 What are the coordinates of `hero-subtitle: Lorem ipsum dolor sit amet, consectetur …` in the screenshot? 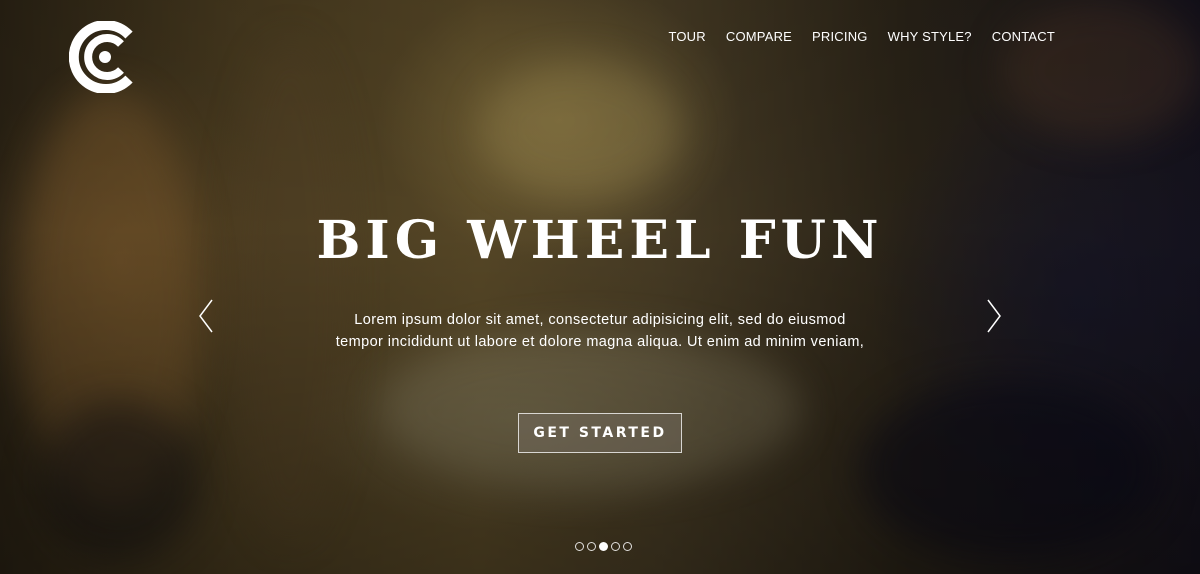 It's located at (600, 331).